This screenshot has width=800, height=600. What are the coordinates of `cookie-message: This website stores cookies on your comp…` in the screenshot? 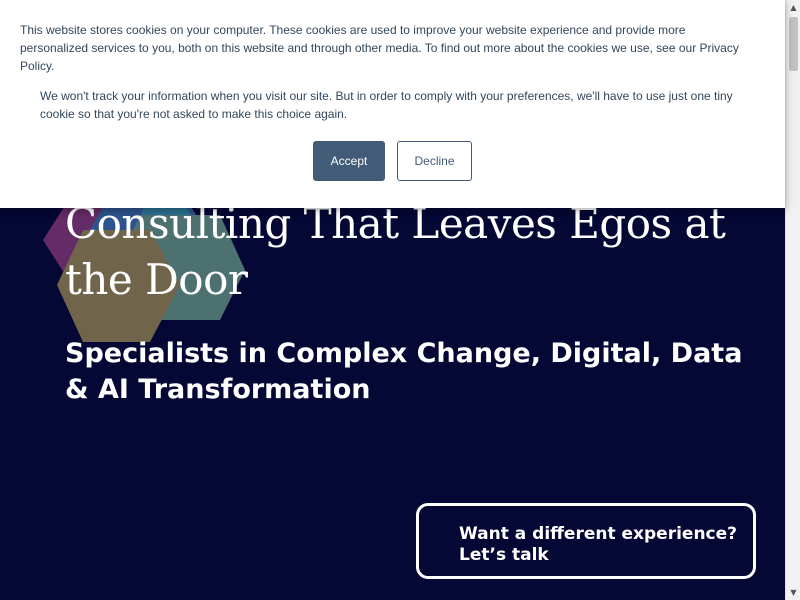 It's located at (379, 48).